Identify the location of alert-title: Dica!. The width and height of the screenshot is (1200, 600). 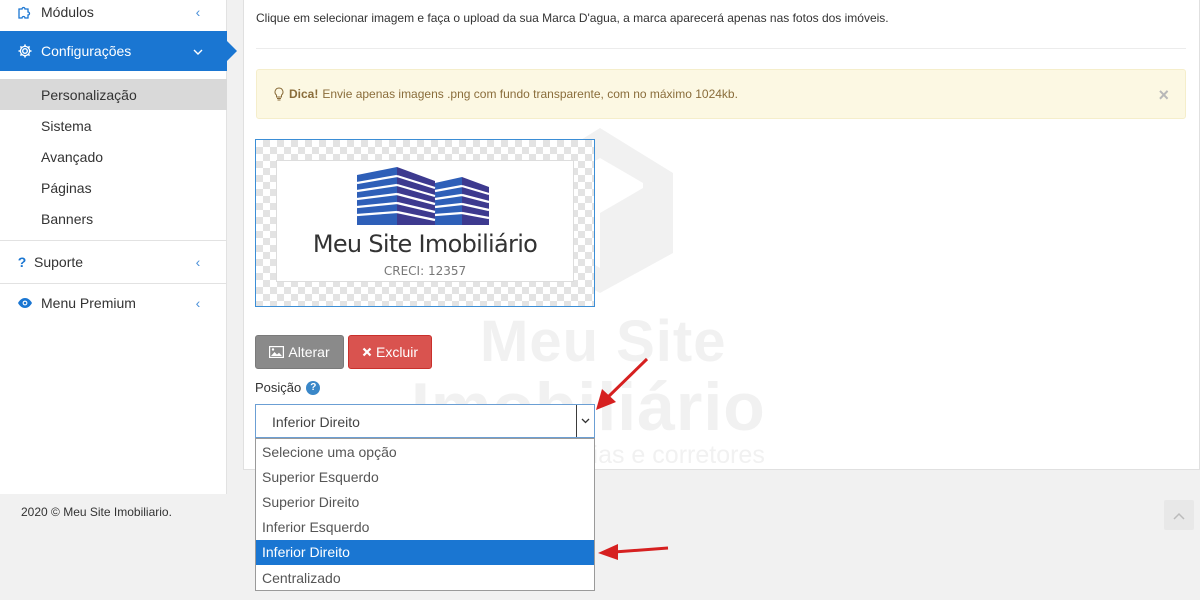
(304, 94).